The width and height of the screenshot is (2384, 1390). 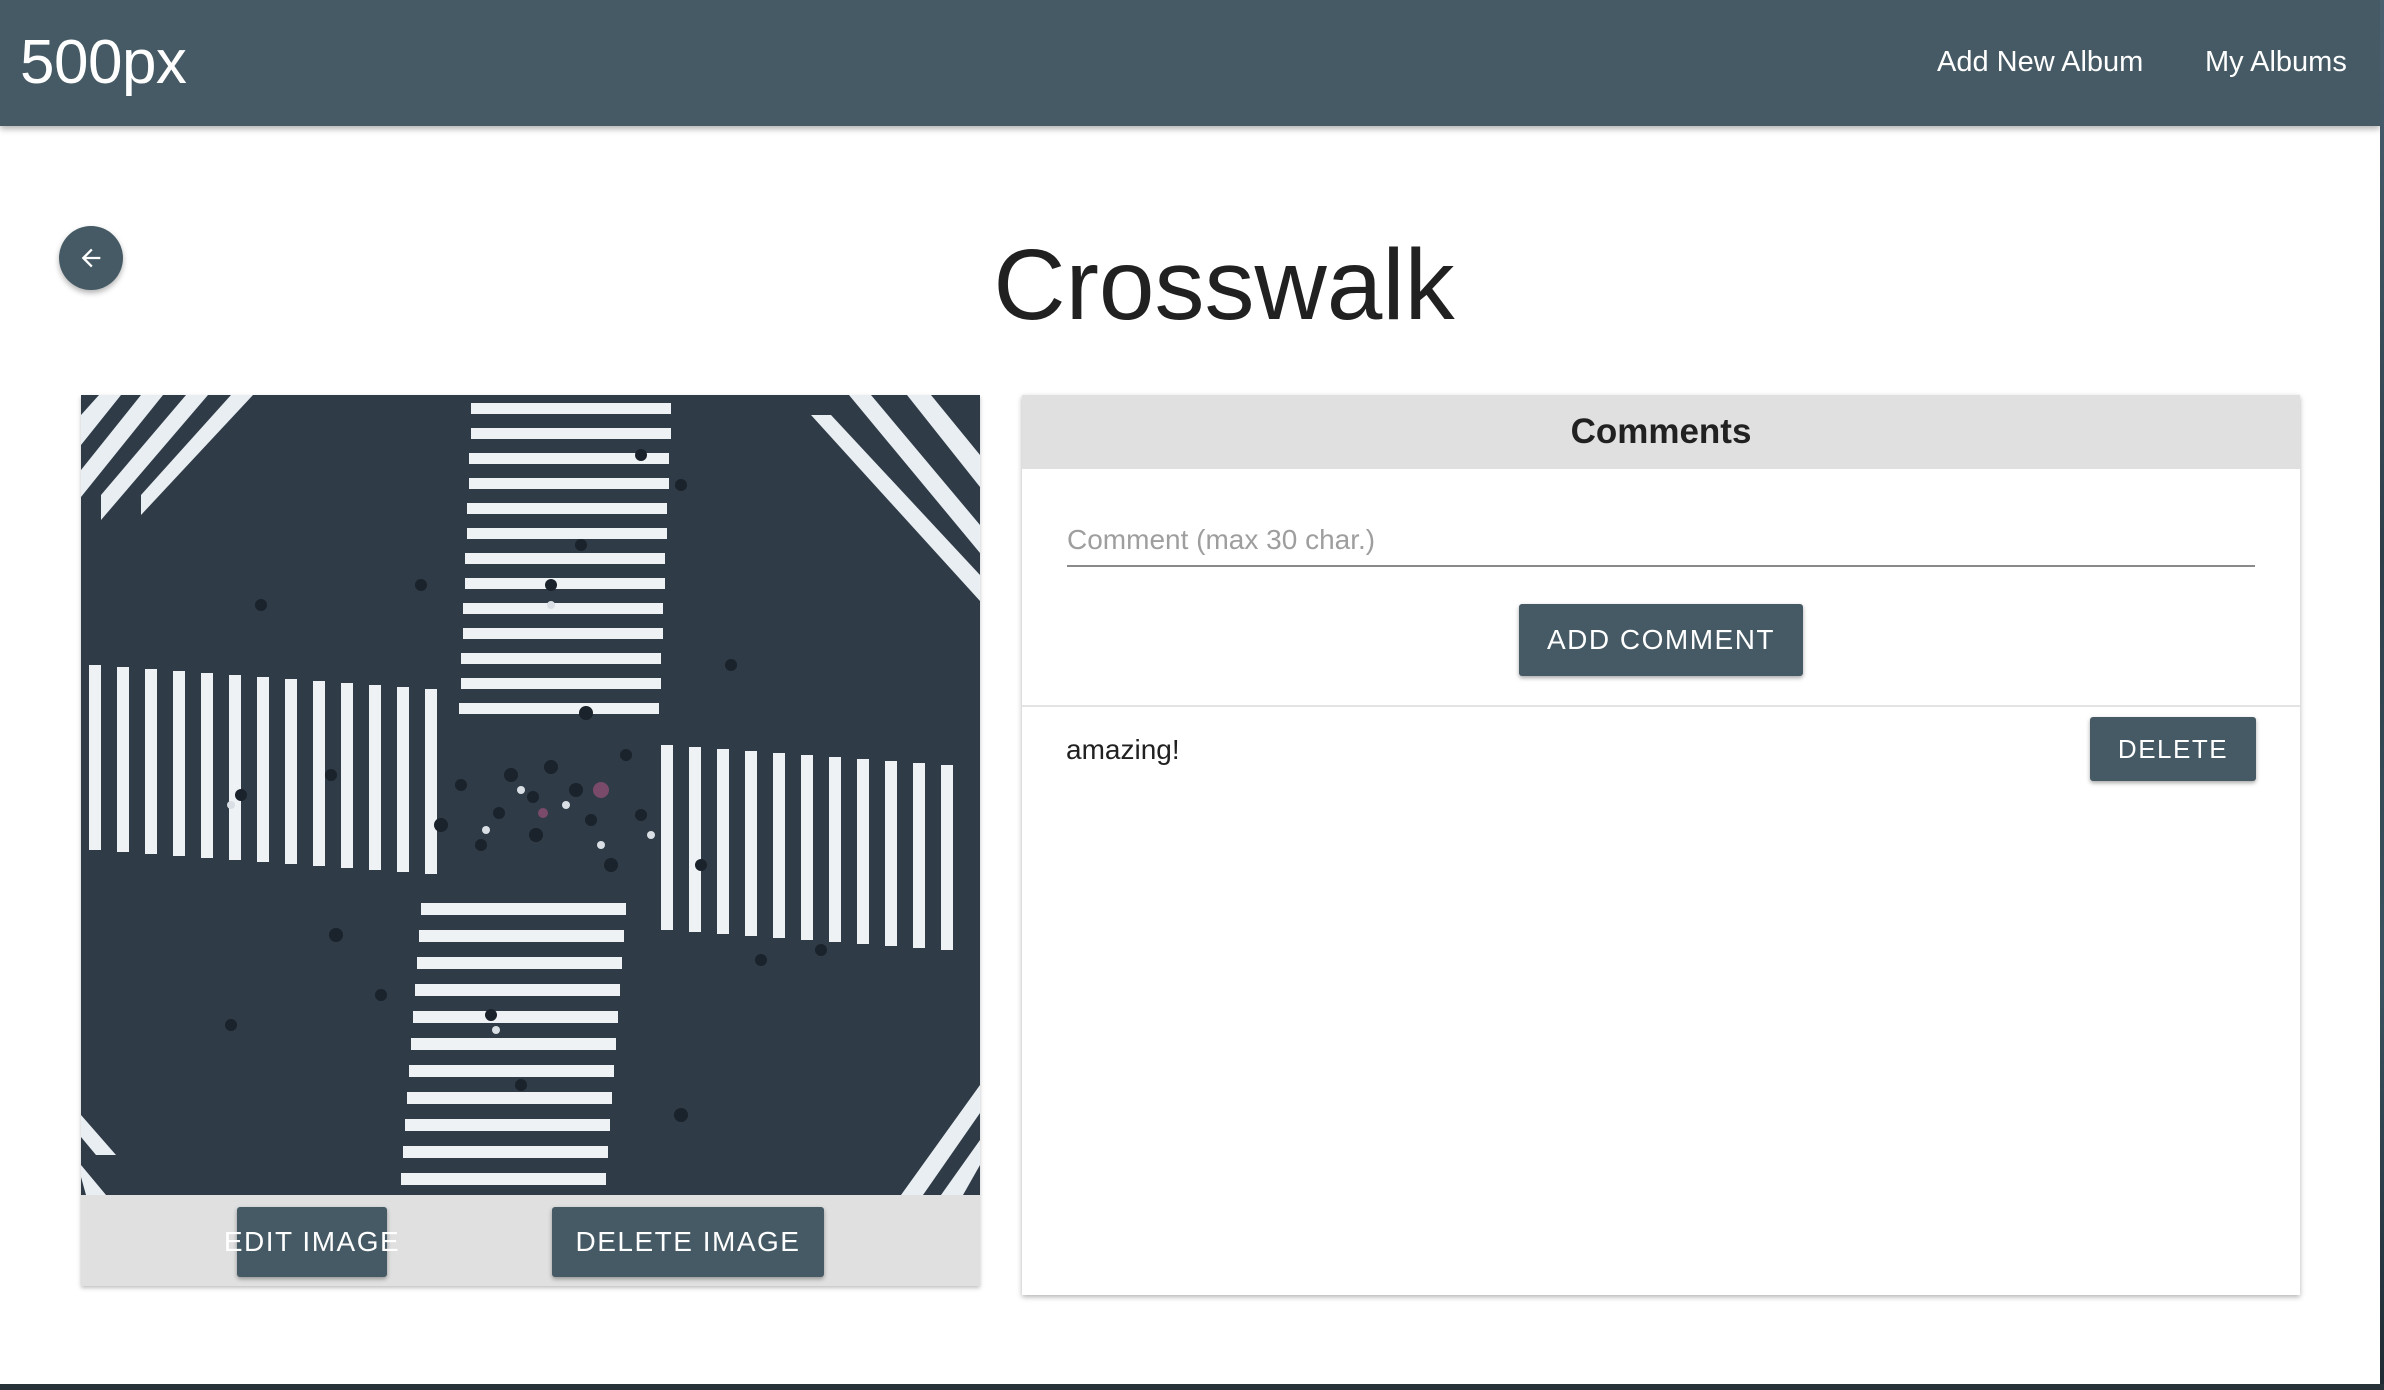 What do you see at coordinates (311, 1242) in the screenshot?
I see `edit-image-button: EDIT IMAGE` at bounding box center [311, 1242].